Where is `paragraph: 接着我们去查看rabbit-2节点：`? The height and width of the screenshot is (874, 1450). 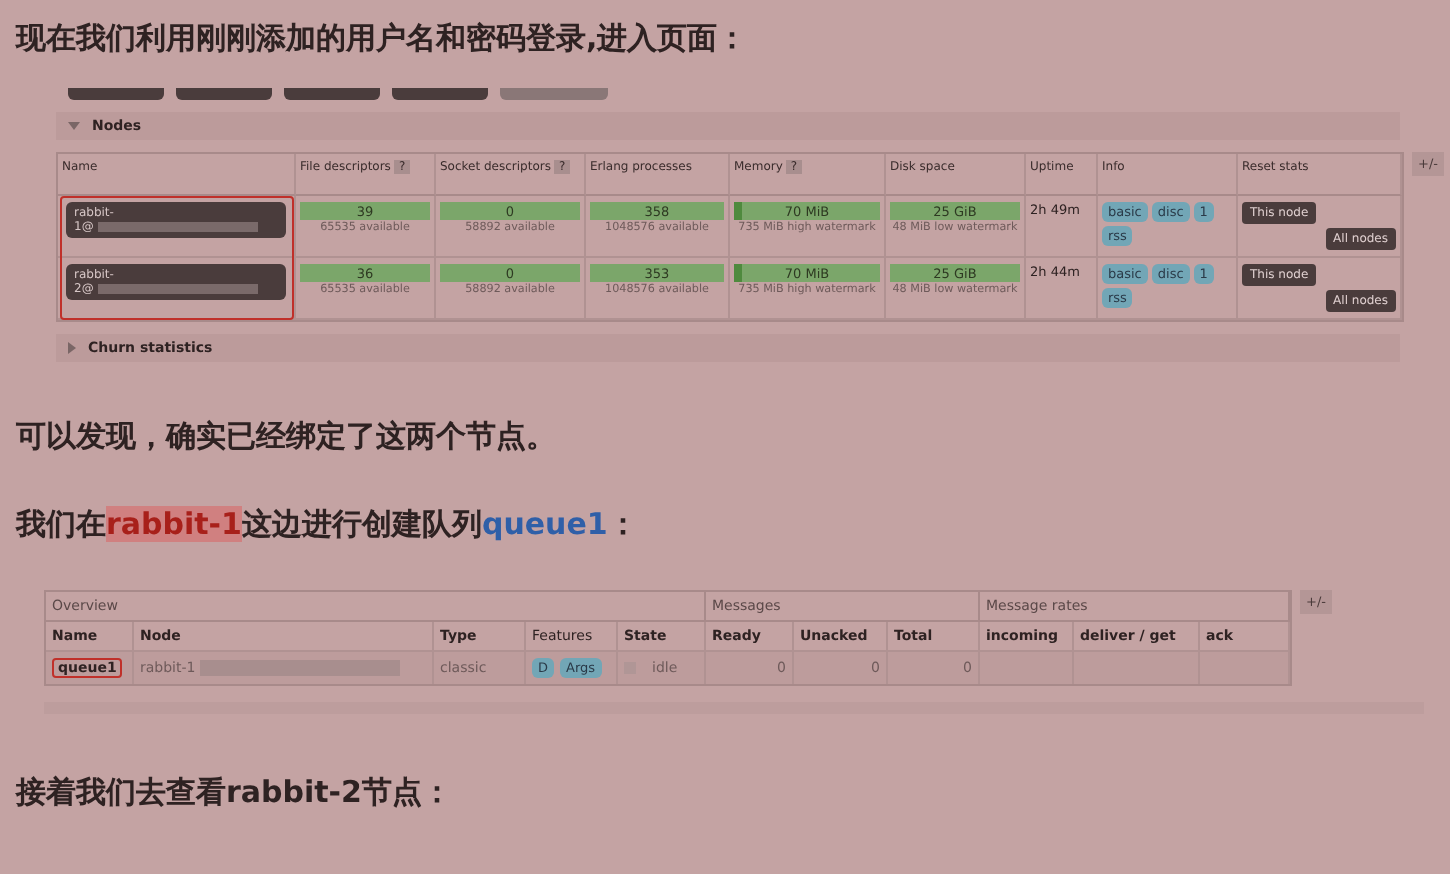
paragraph: 接着我们去查看rabbit-2节点： is located at coordinates (235, 793).